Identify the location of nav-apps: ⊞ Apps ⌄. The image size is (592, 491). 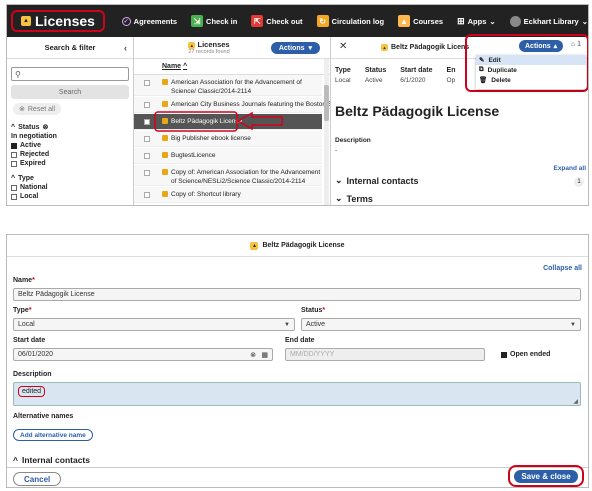
(476, 21).